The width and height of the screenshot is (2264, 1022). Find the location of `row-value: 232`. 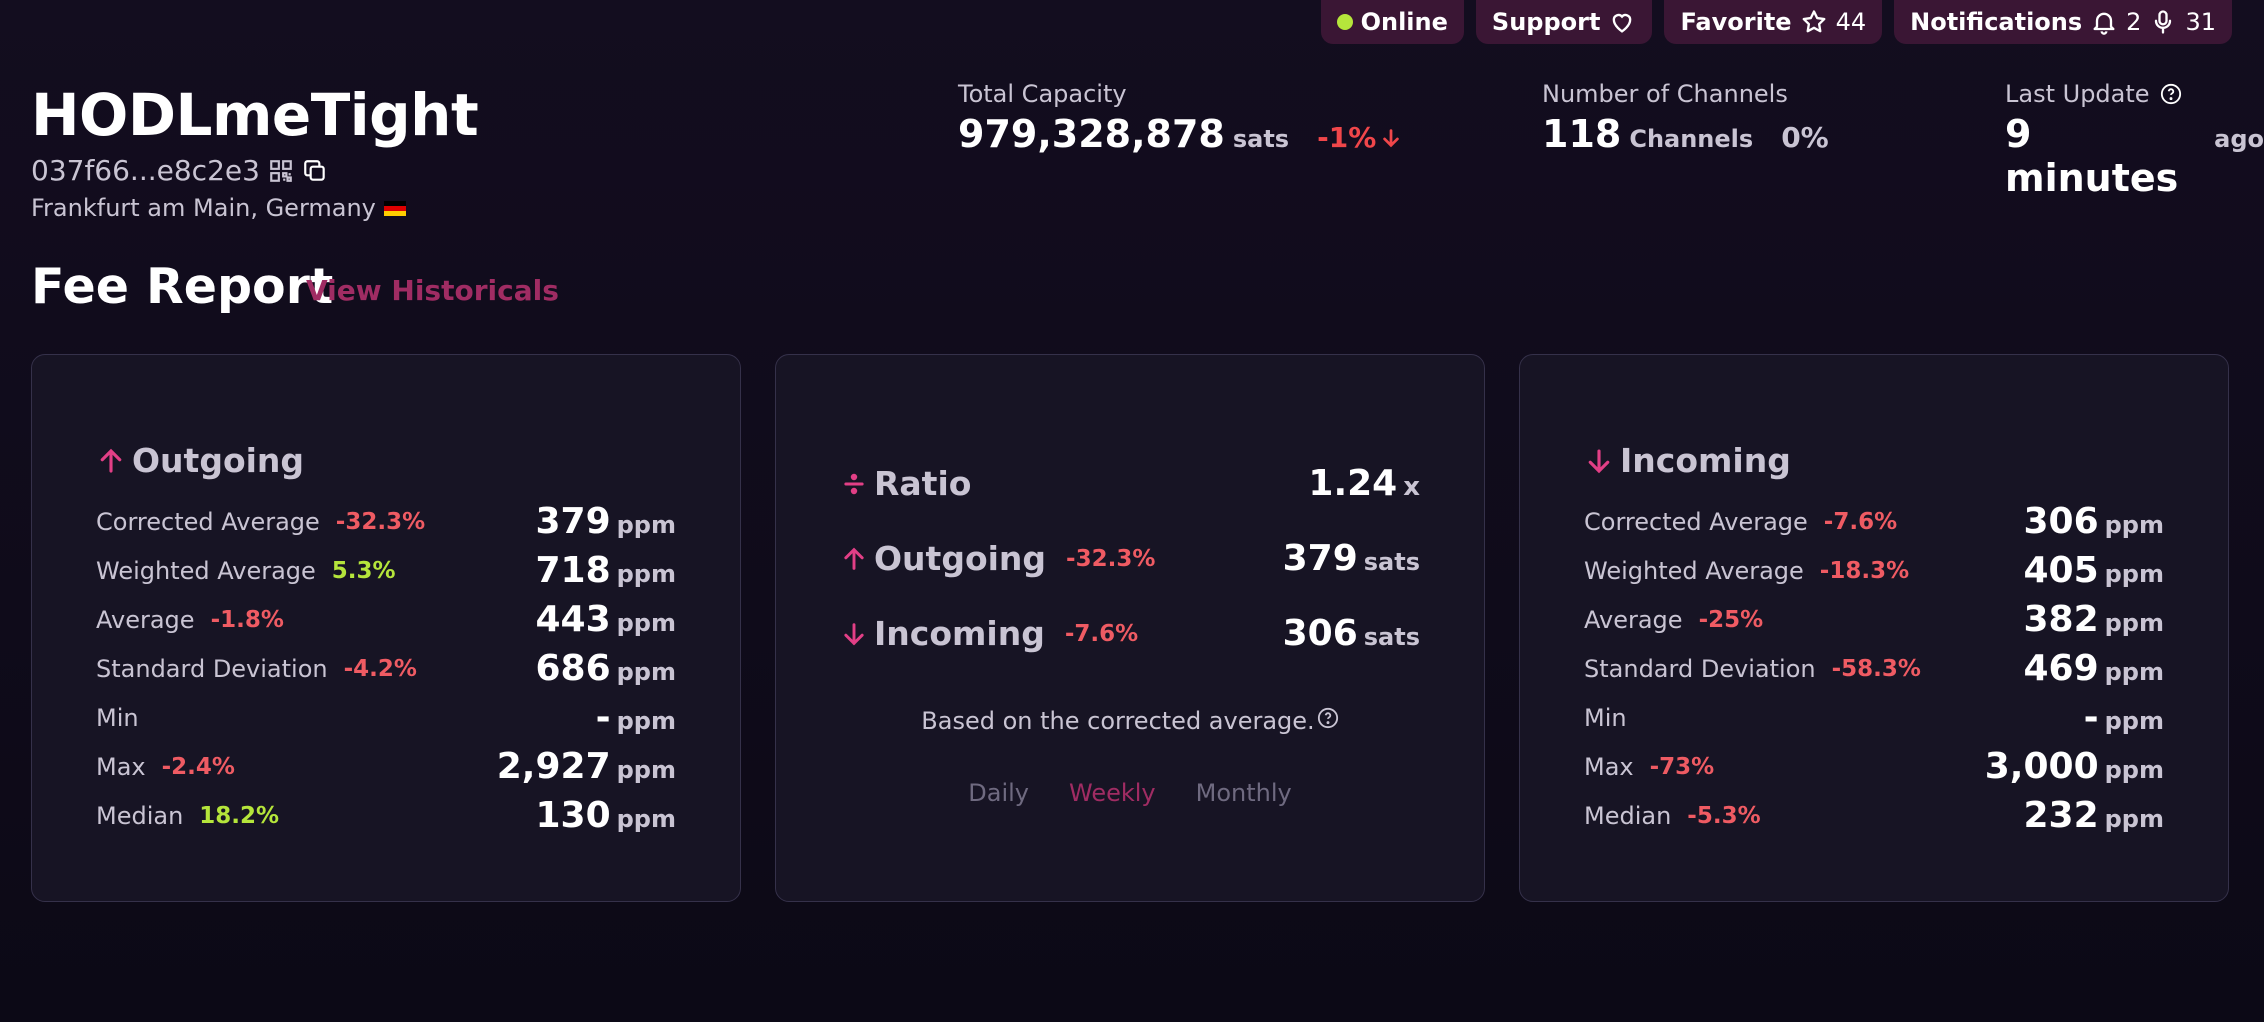

row-value: 232 is located at coordinates (2061, 815).